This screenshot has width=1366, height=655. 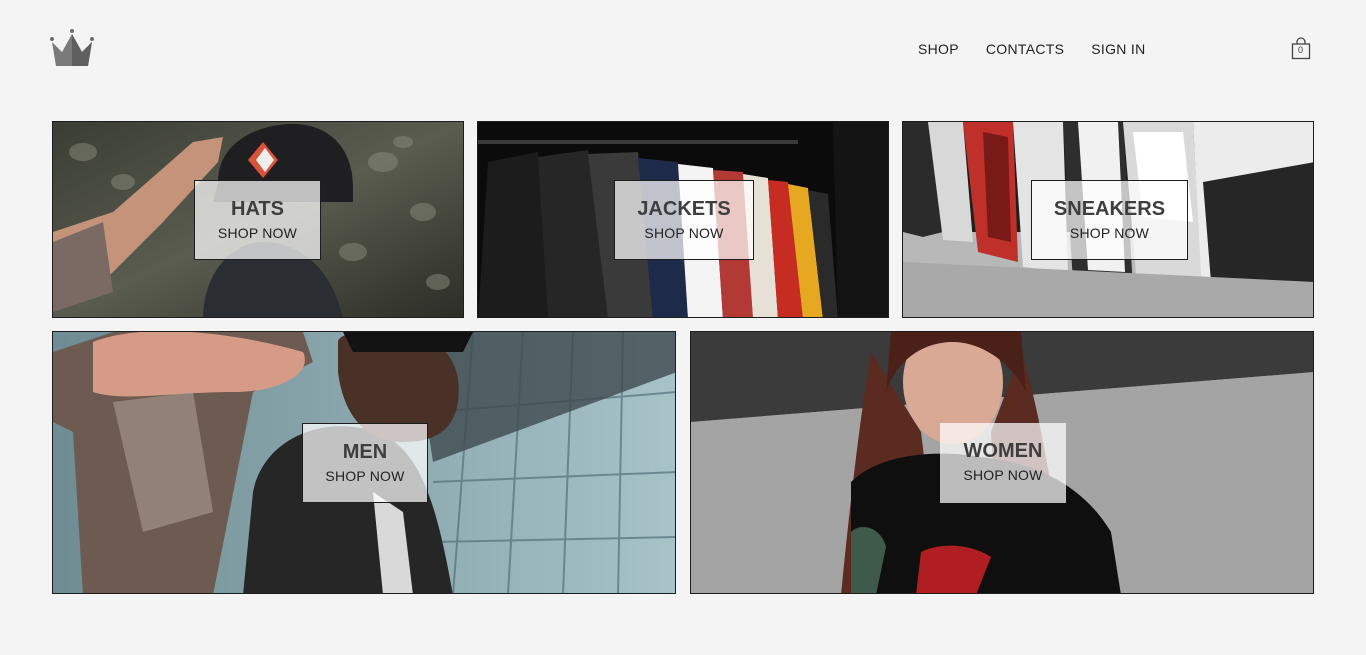 I want to click on category-tile-hats: HATS SHOP NOW, so click(x=258, y=219).